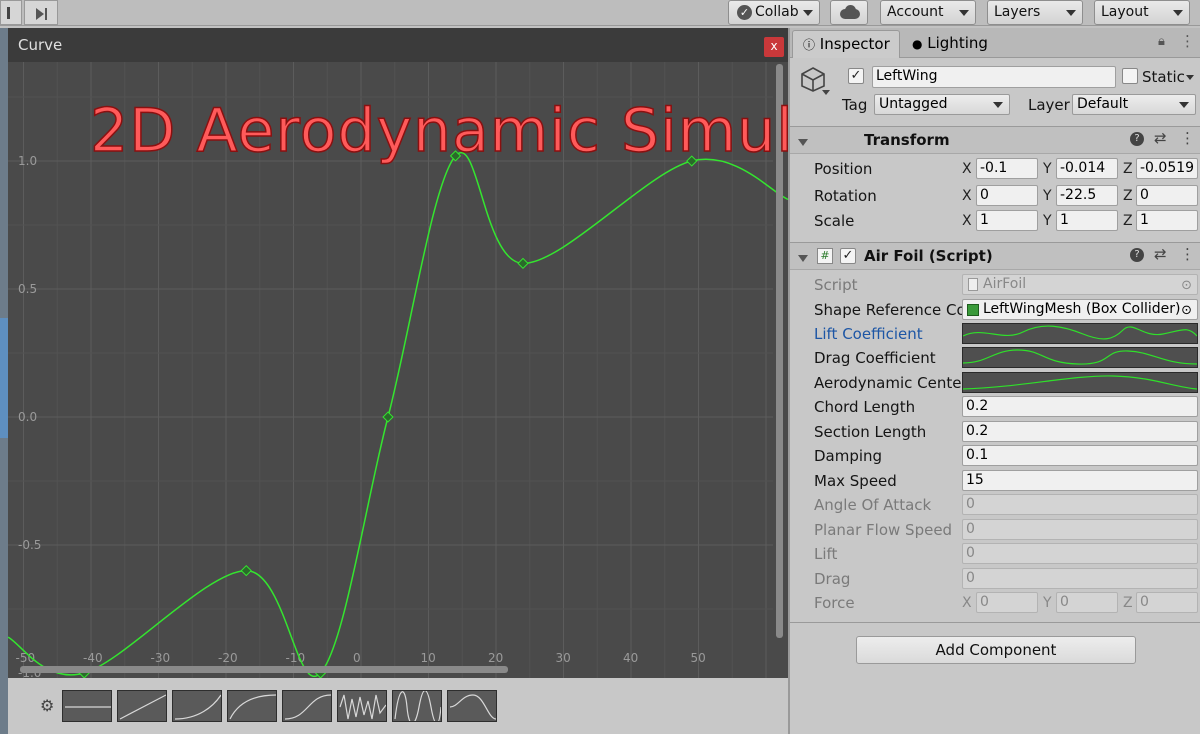  I want to click on section-divider, so click(995, 622).